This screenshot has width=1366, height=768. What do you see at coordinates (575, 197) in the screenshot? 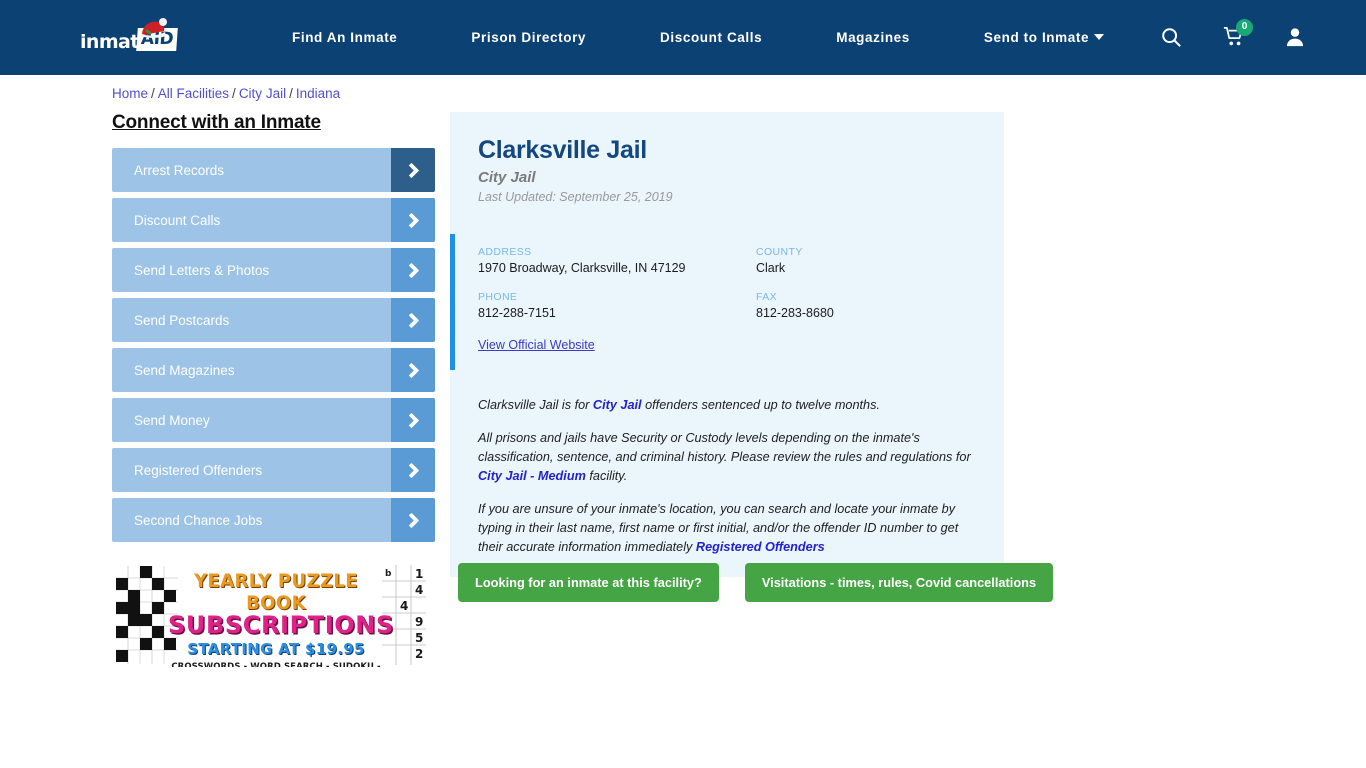
I see `facility-last-updated: Last Updated: September 25, 2019` at bounding box center [575, 197].